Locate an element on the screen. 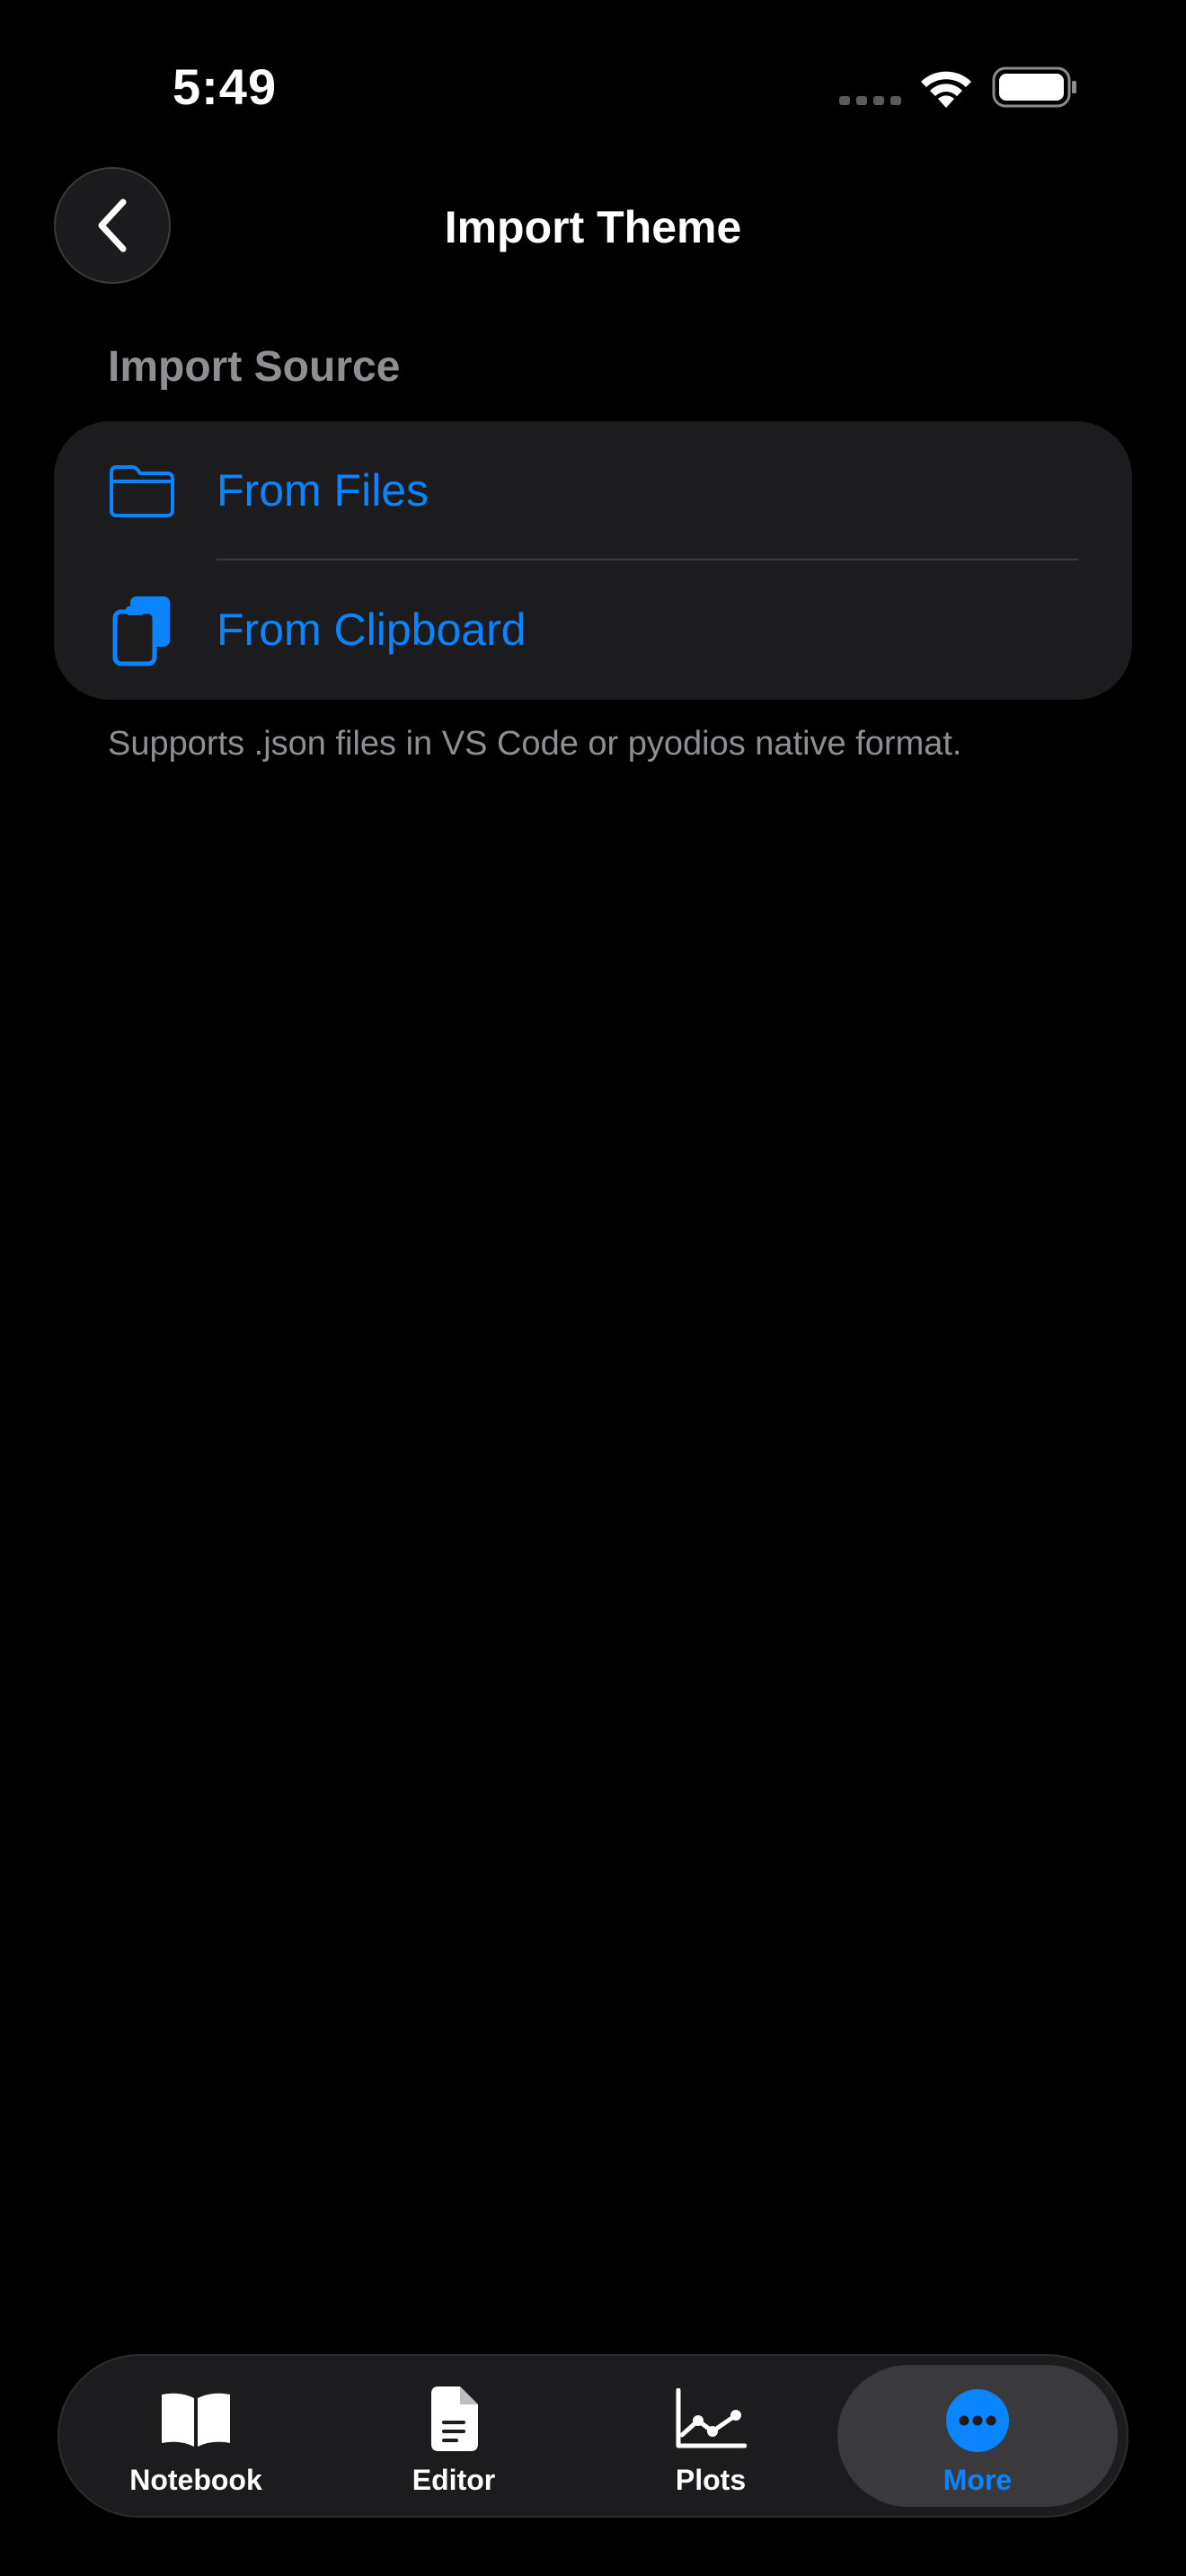 This screenshot has width=1186, height=2576. book-icon is located at coordinates (196, 2420).